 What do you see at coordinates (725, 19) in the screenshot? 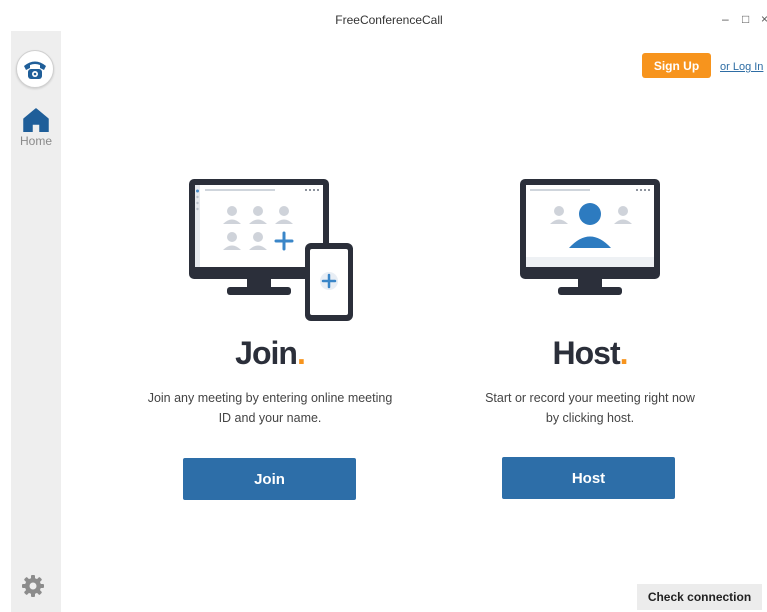
I see `minimize-button: –` at bounding box center [725, 19].